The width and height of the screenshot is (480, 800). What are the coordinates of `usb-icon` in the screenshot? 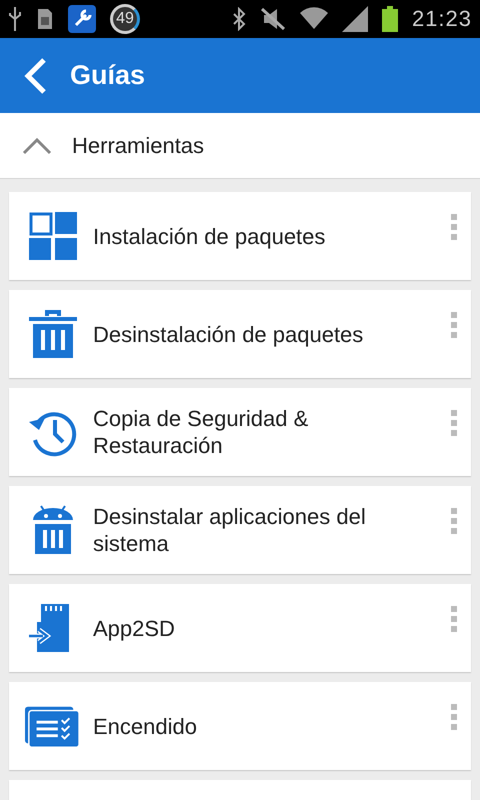 It's located at (15, 19).